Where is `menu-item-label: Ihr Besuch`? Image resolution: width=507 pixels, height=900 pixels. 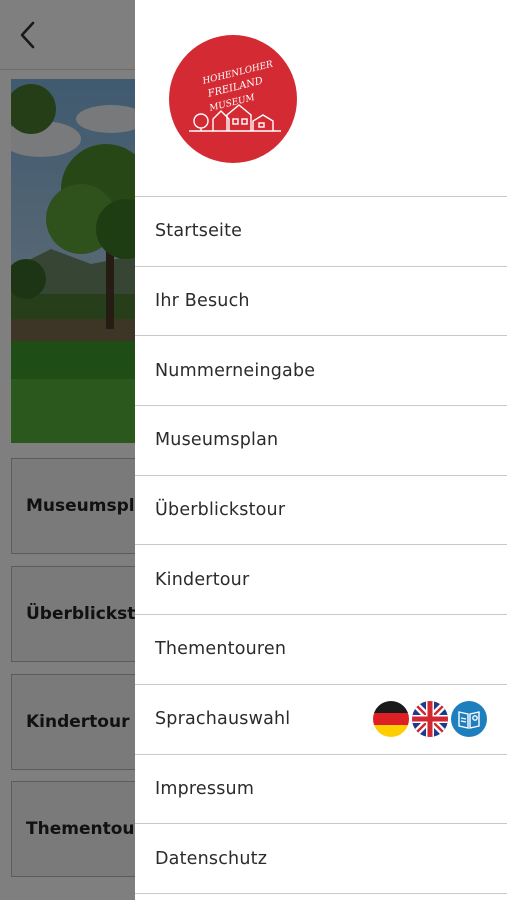
menu-item-label: Ihr Besuch is located at coordinates (202, 301).